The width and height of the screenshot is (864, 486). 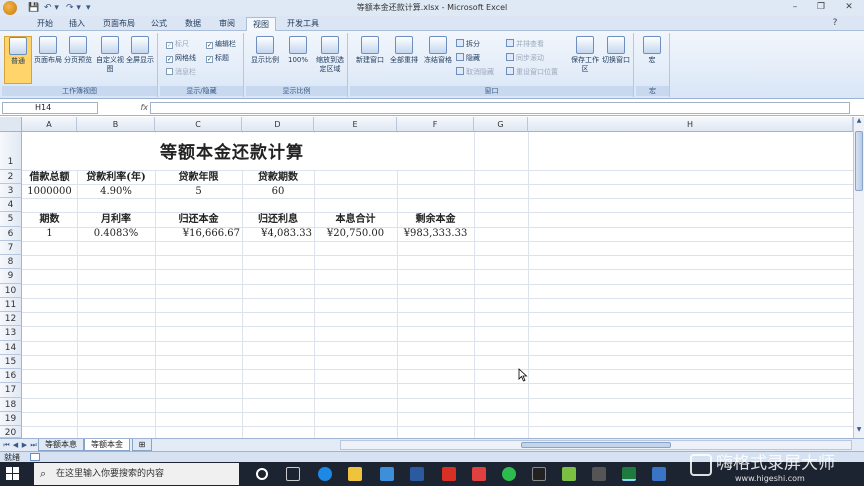 What do you see at coordinates (325, 474) in the screenshot?
I see `edge-browser-icon` at bounding box center [325, 474].